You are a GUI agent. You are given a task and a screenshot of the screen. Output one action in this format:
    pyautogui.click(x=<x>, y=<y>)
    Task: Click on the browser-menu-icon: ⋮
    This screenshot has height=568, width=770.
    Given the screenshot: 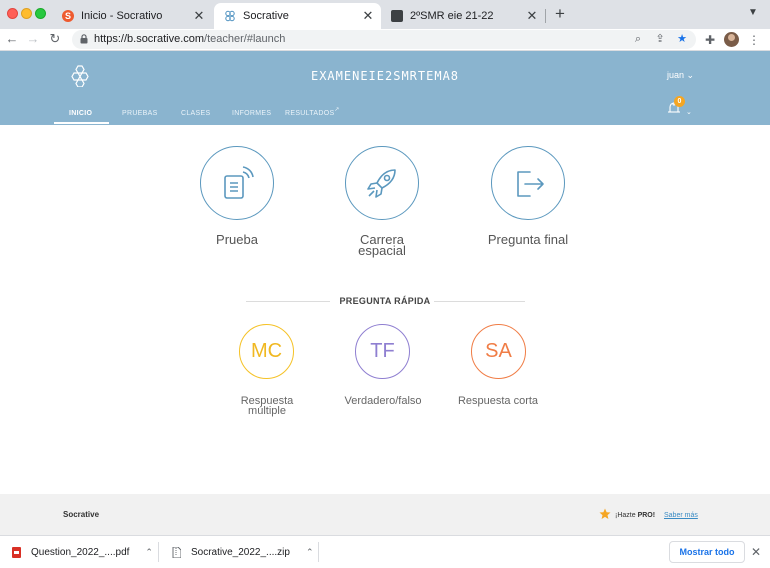 What is the action you would take?
    pyautogui.click(x=754, y=40)
    